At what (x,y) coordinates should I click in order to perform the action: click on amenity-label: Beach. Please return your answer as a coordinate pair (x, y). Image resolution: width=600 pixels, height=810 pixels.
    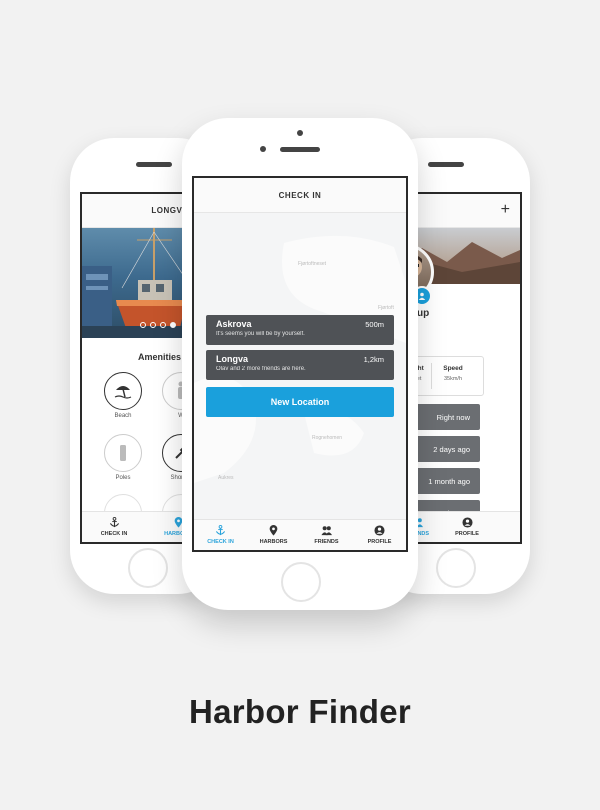
    Looking at the image, I should click on (123, 416).